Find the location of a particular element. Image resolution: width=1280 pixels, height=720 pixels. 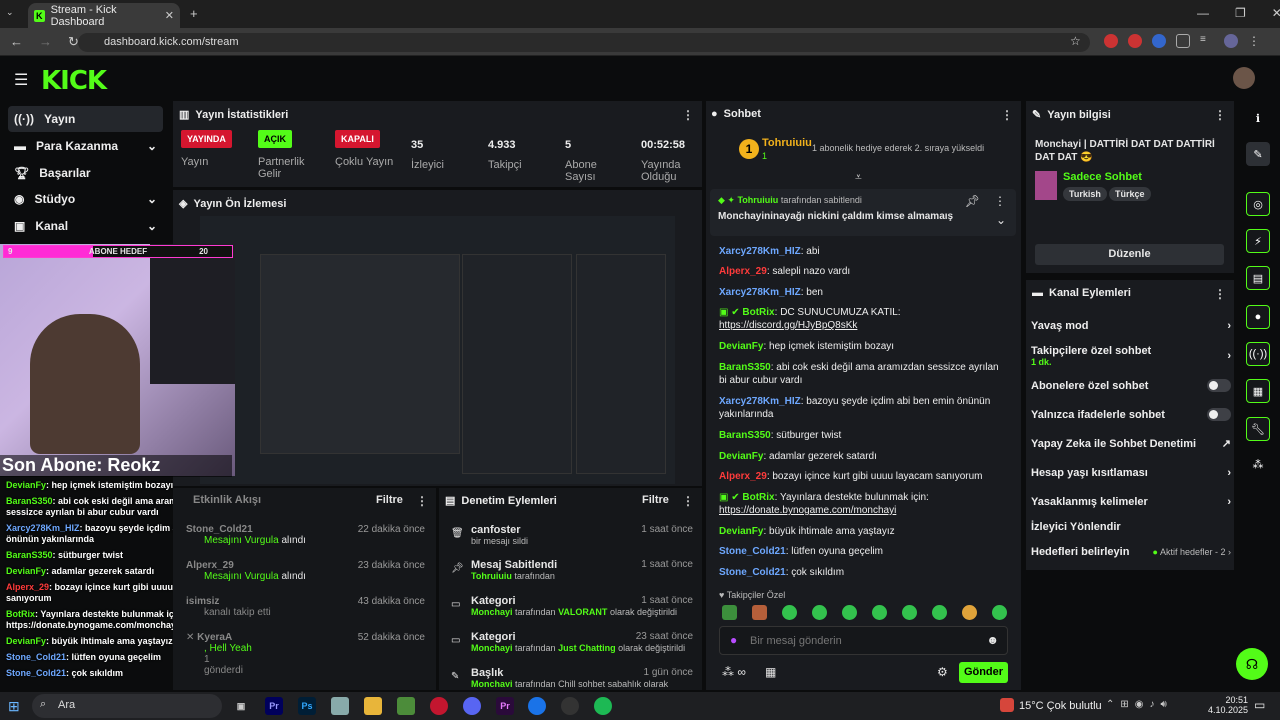

layout-icon: ▦ is located at coordinates (1258, 391).